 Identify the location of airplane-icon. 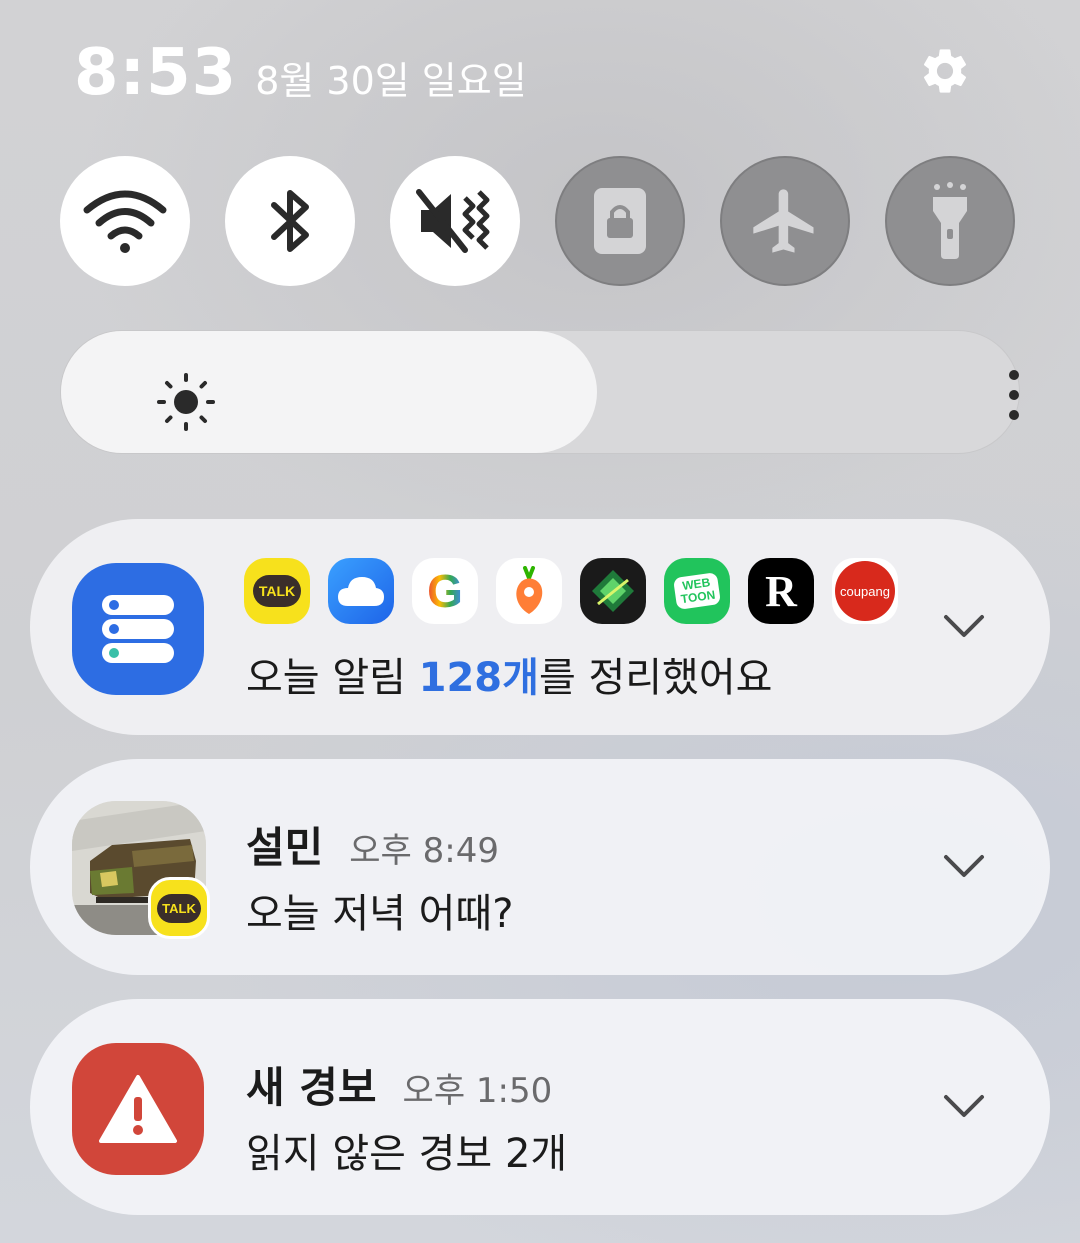
(783, 221).